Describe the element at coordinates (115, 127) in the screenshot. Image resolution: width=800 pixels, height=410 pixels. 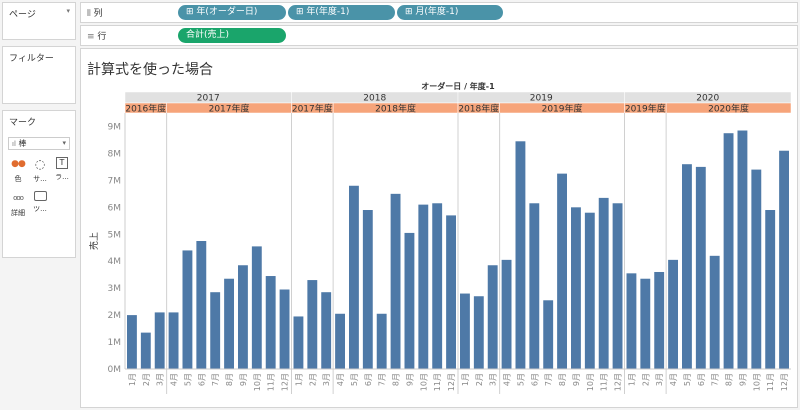
I see `y-tick-label: 9M` at that location.